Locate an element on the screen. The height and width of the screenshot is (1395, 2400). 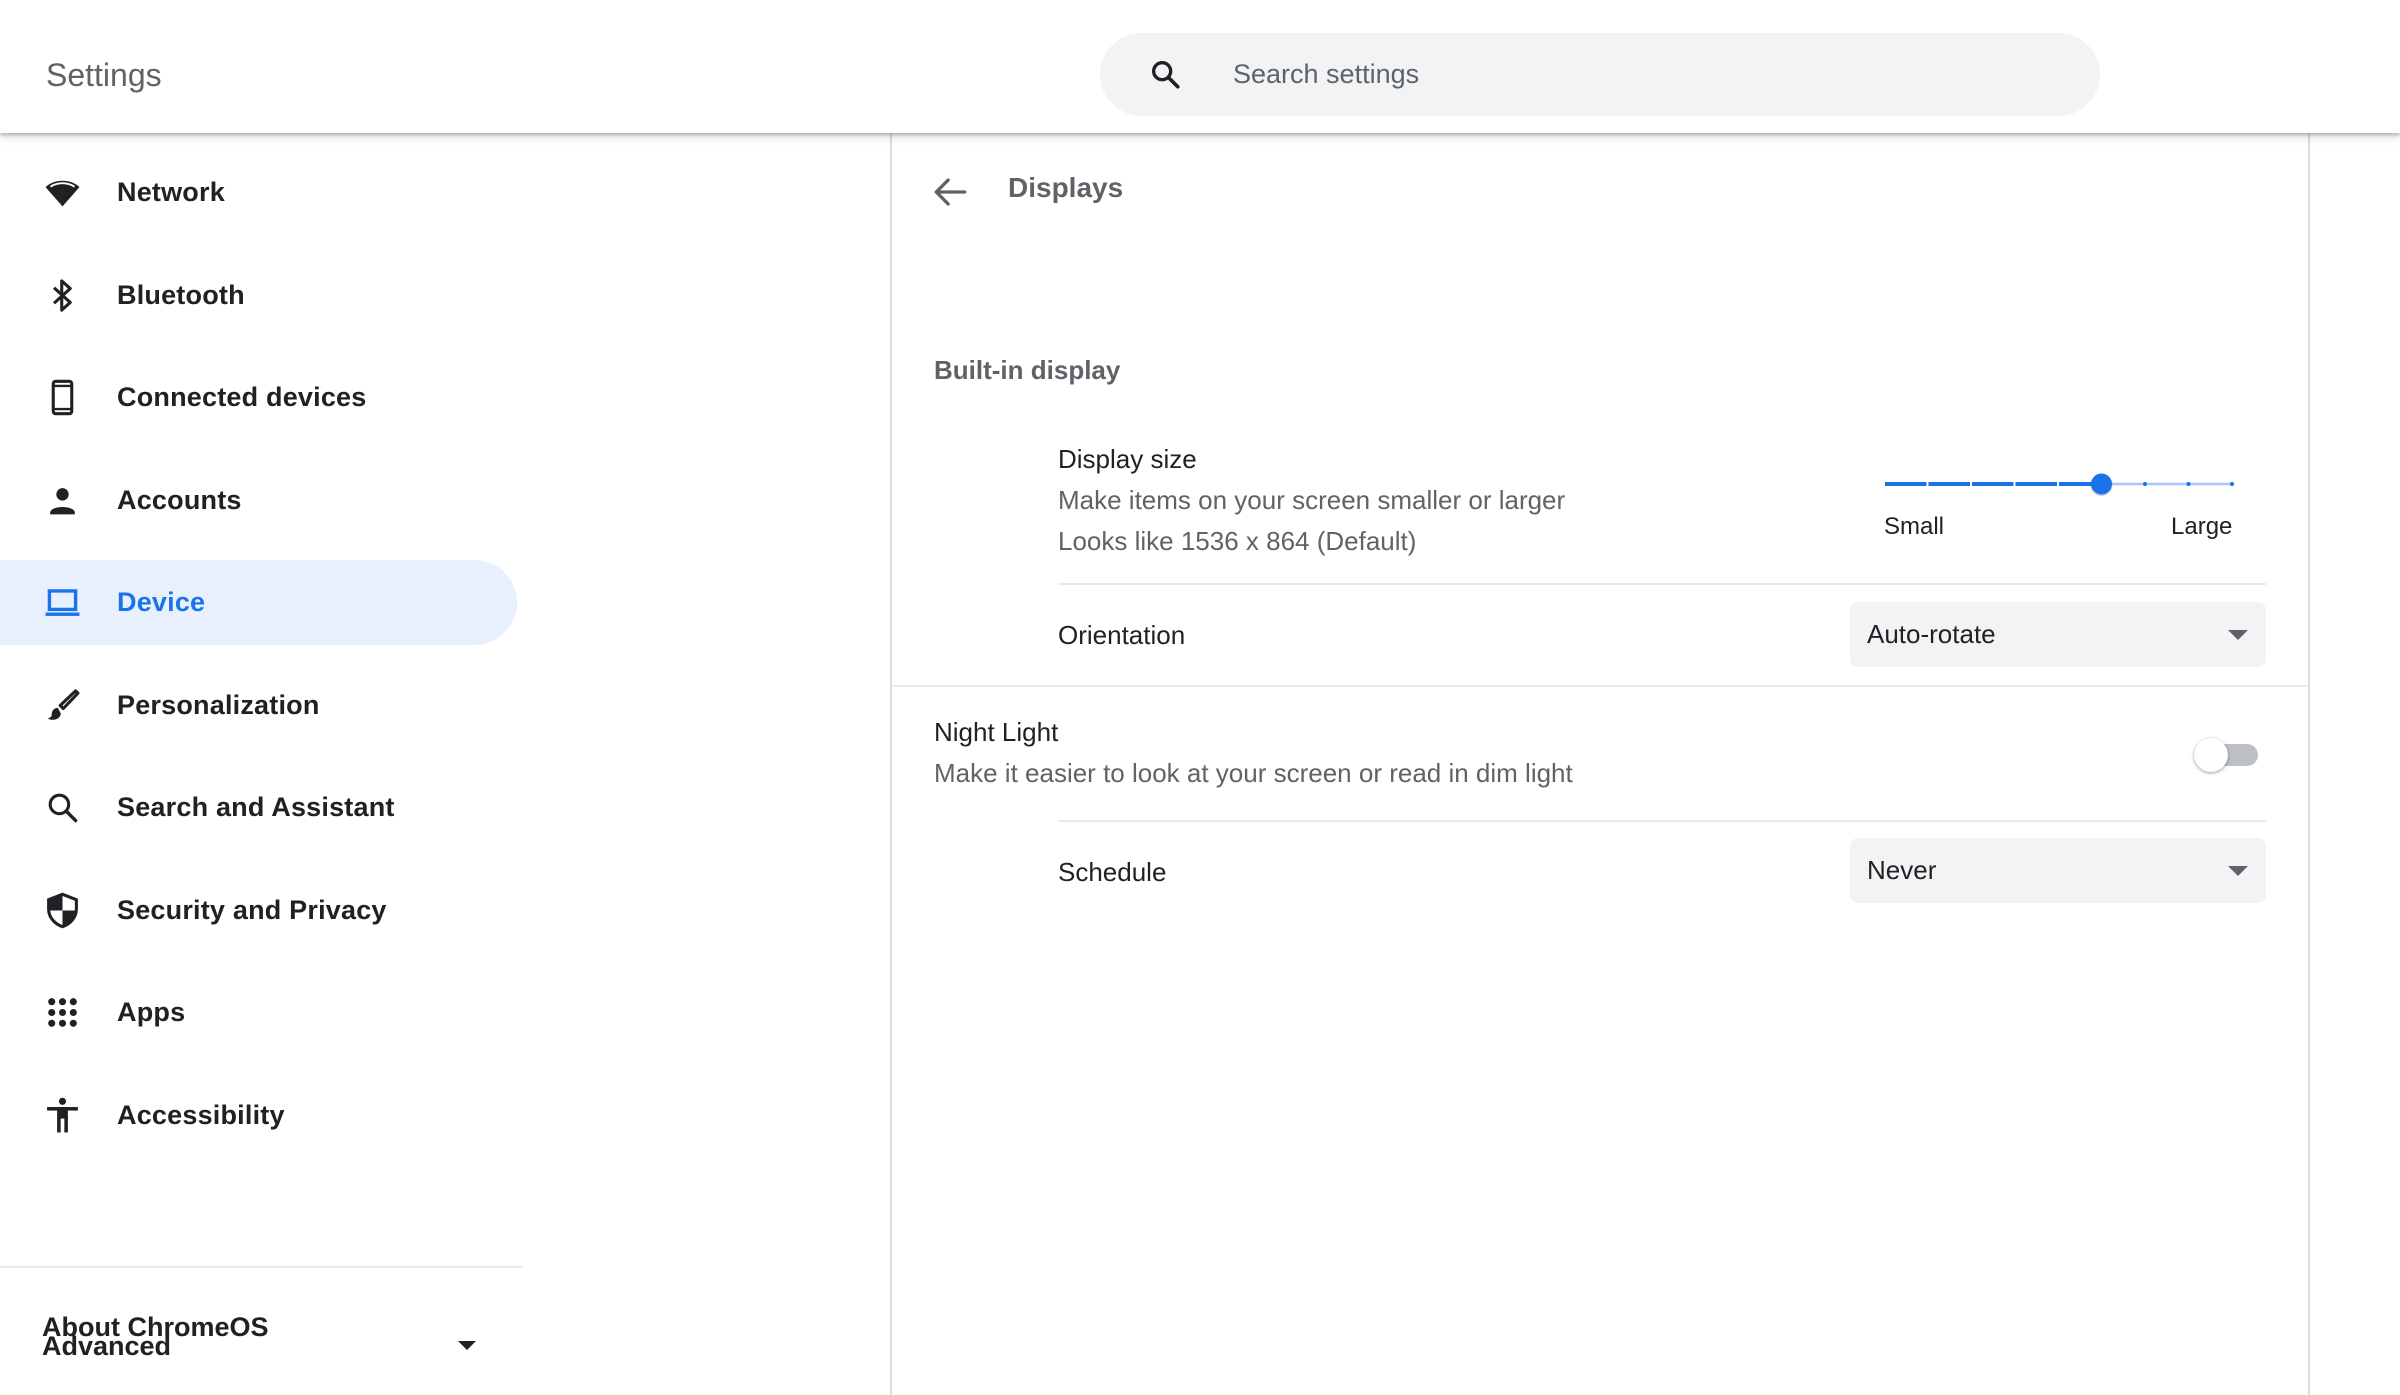
sidebar-item-label: Bluetooth is located at coordinates (181, 295).